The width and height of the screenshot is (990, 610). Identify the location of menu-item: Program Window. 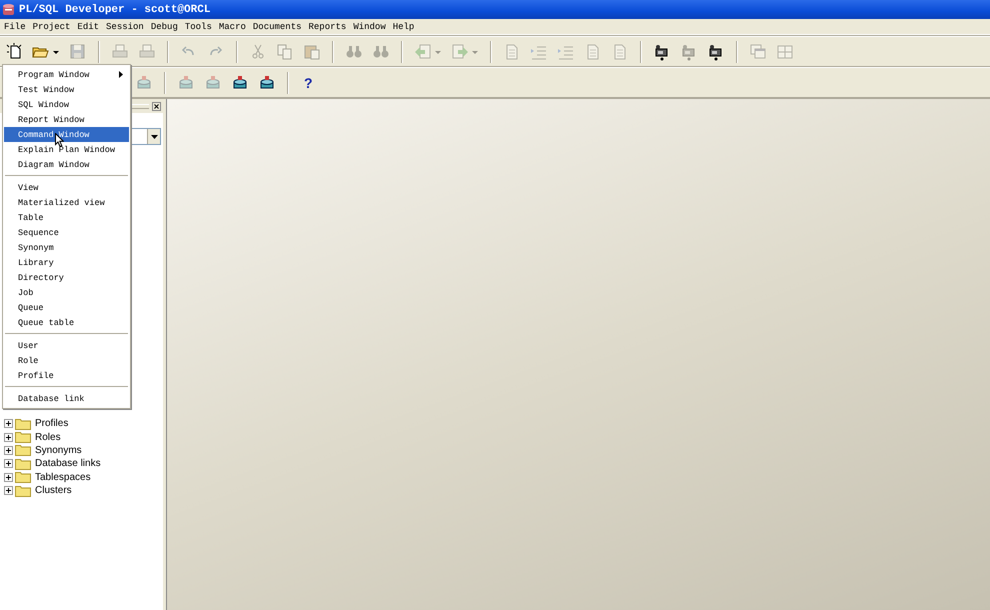
(66, 74).